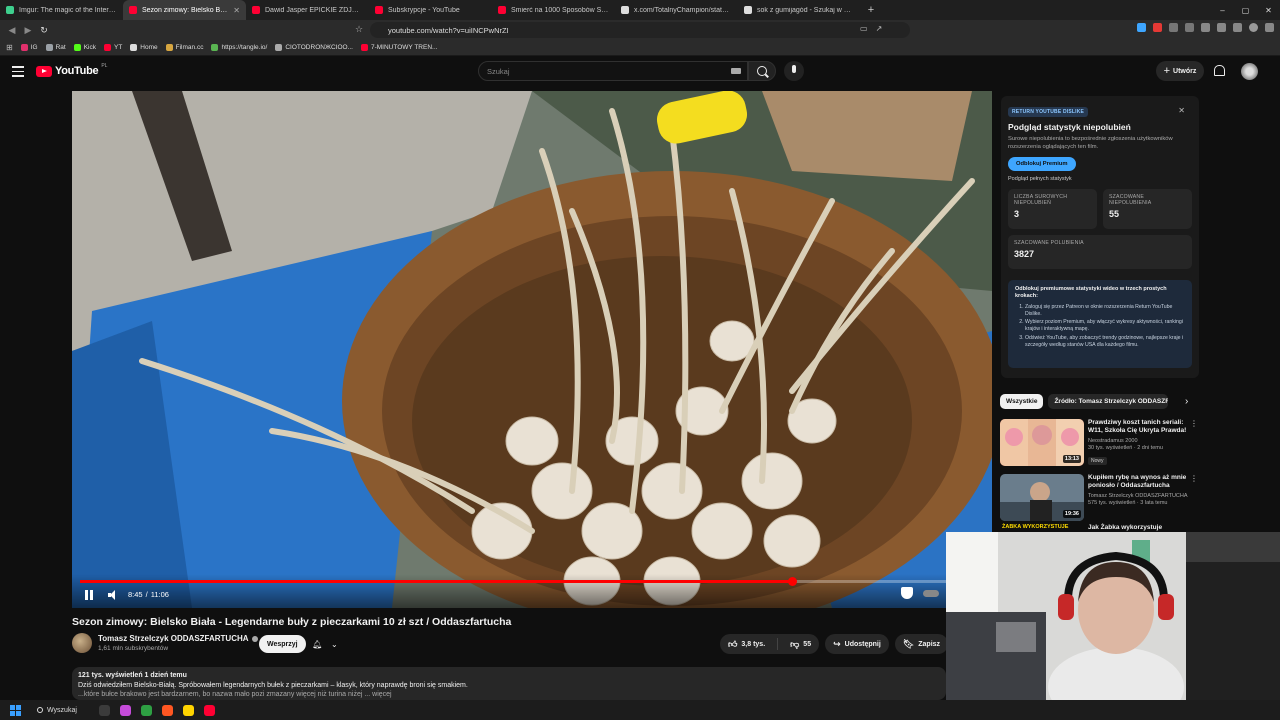 The width and height of the screenshot is (1280, 720). What do you see at coordinates (173, 638) in the screenshot?
I see `channel-name: Tomasz Strzelczyk ODDASZFARTUCHA` at bounding box center [173, 638].